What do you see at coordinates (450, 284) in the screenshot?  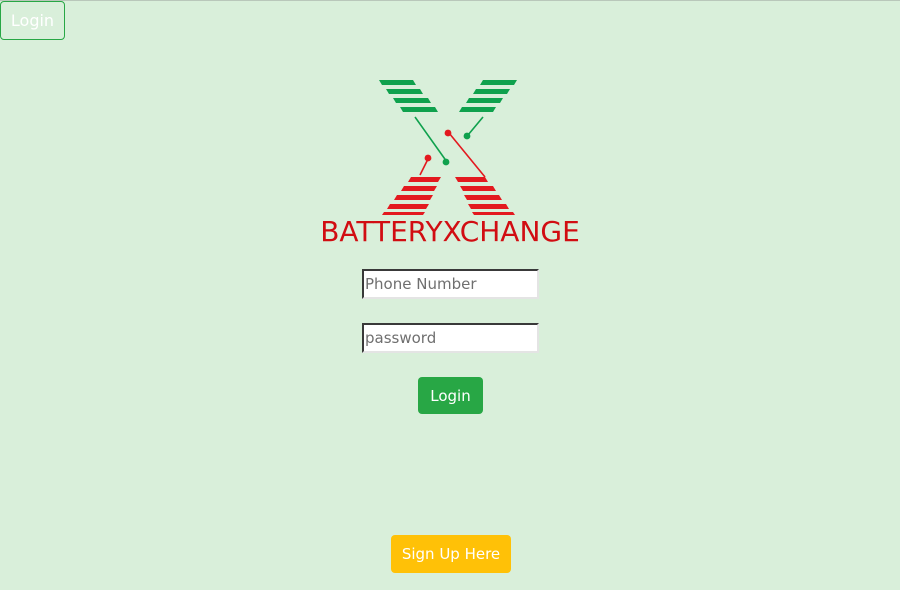 I see `phone-number-input` at bounding box center [450, 284].